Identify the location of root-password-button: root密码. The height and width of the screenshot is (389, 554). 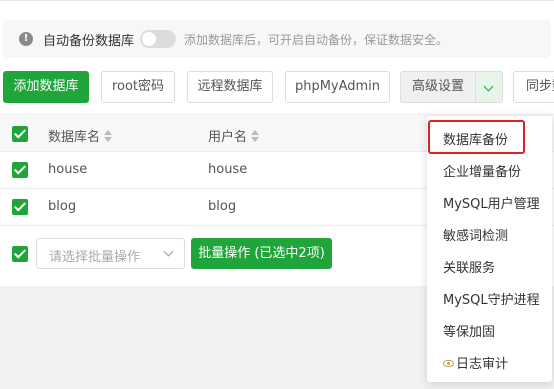
(138, 87).